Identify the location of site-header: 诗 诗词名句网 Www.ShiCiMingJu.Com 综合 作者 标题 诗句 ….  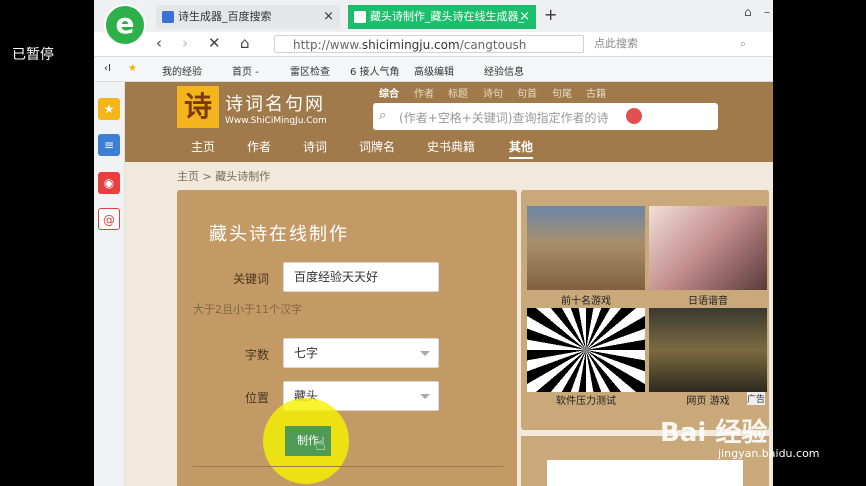
(449, 122).